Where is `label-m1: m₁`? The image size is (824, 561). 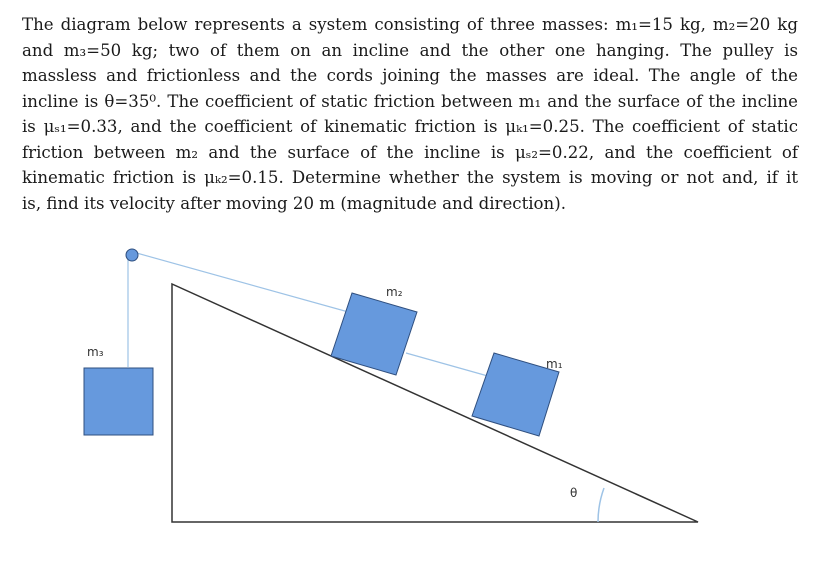
label-m1: m₁ is located at coordinates (554, 364).